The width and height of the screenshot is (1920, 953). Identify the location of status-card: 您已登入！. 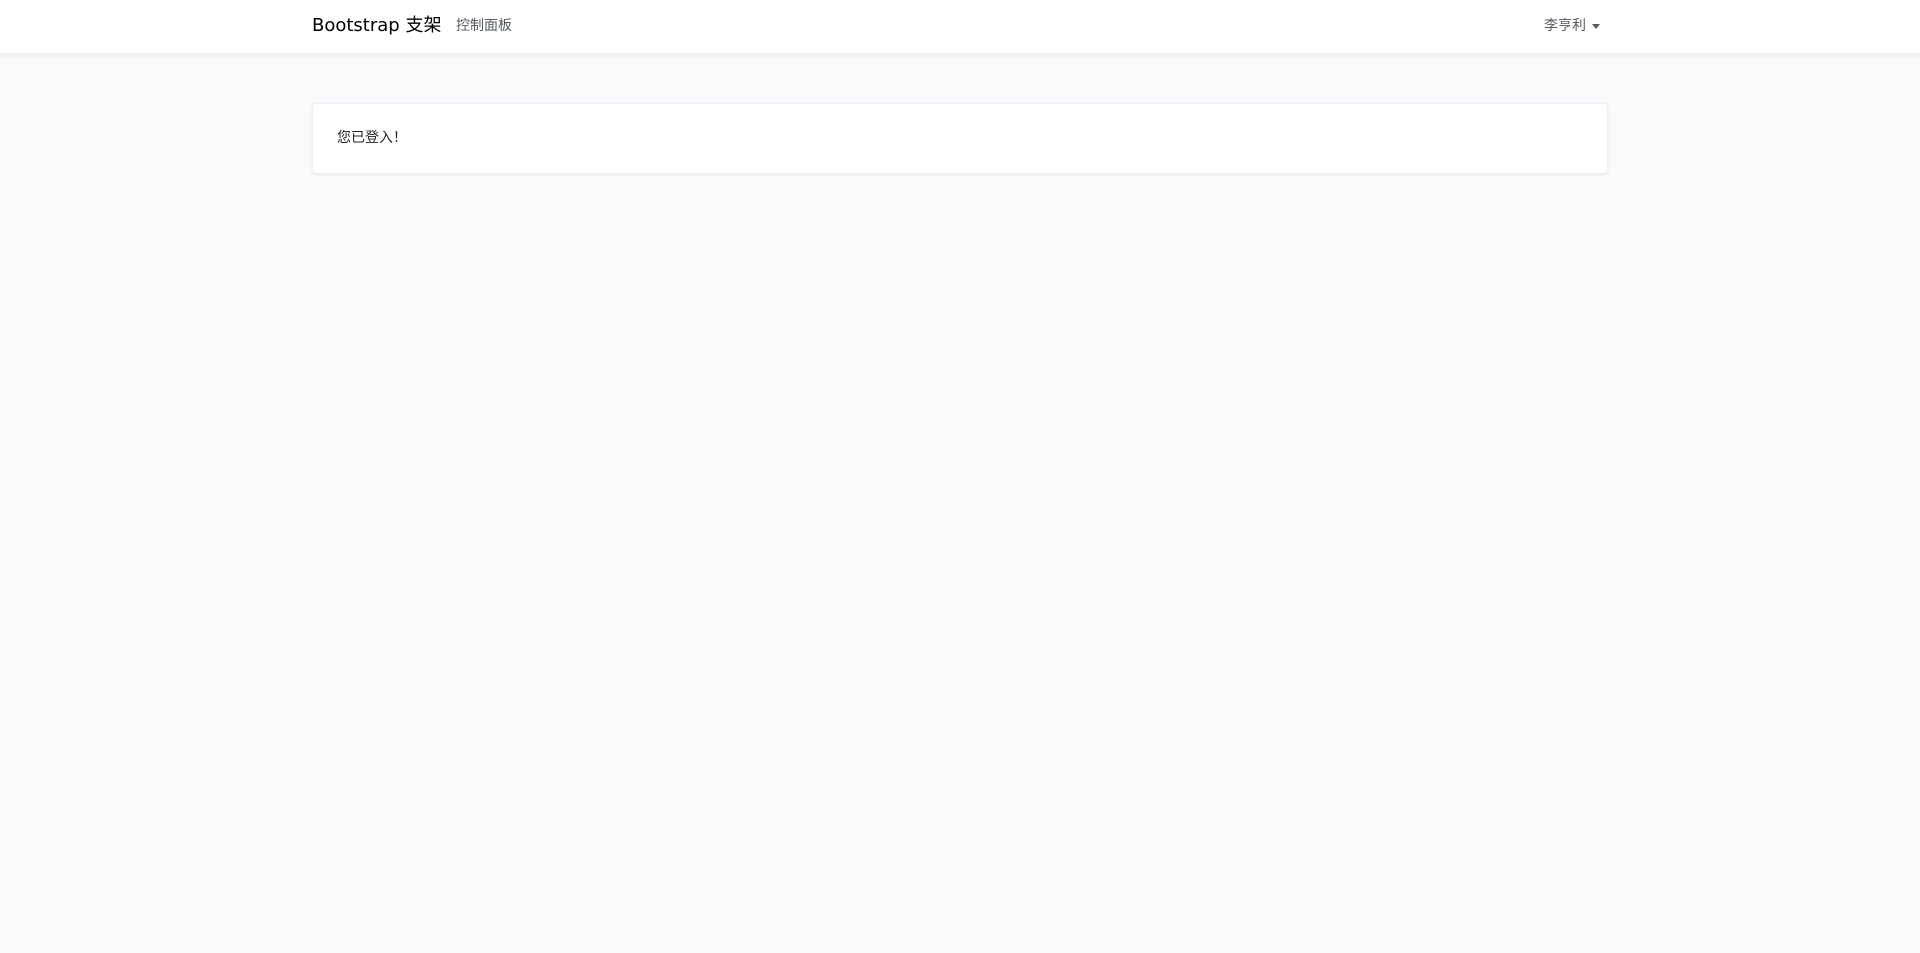
(960, 138).